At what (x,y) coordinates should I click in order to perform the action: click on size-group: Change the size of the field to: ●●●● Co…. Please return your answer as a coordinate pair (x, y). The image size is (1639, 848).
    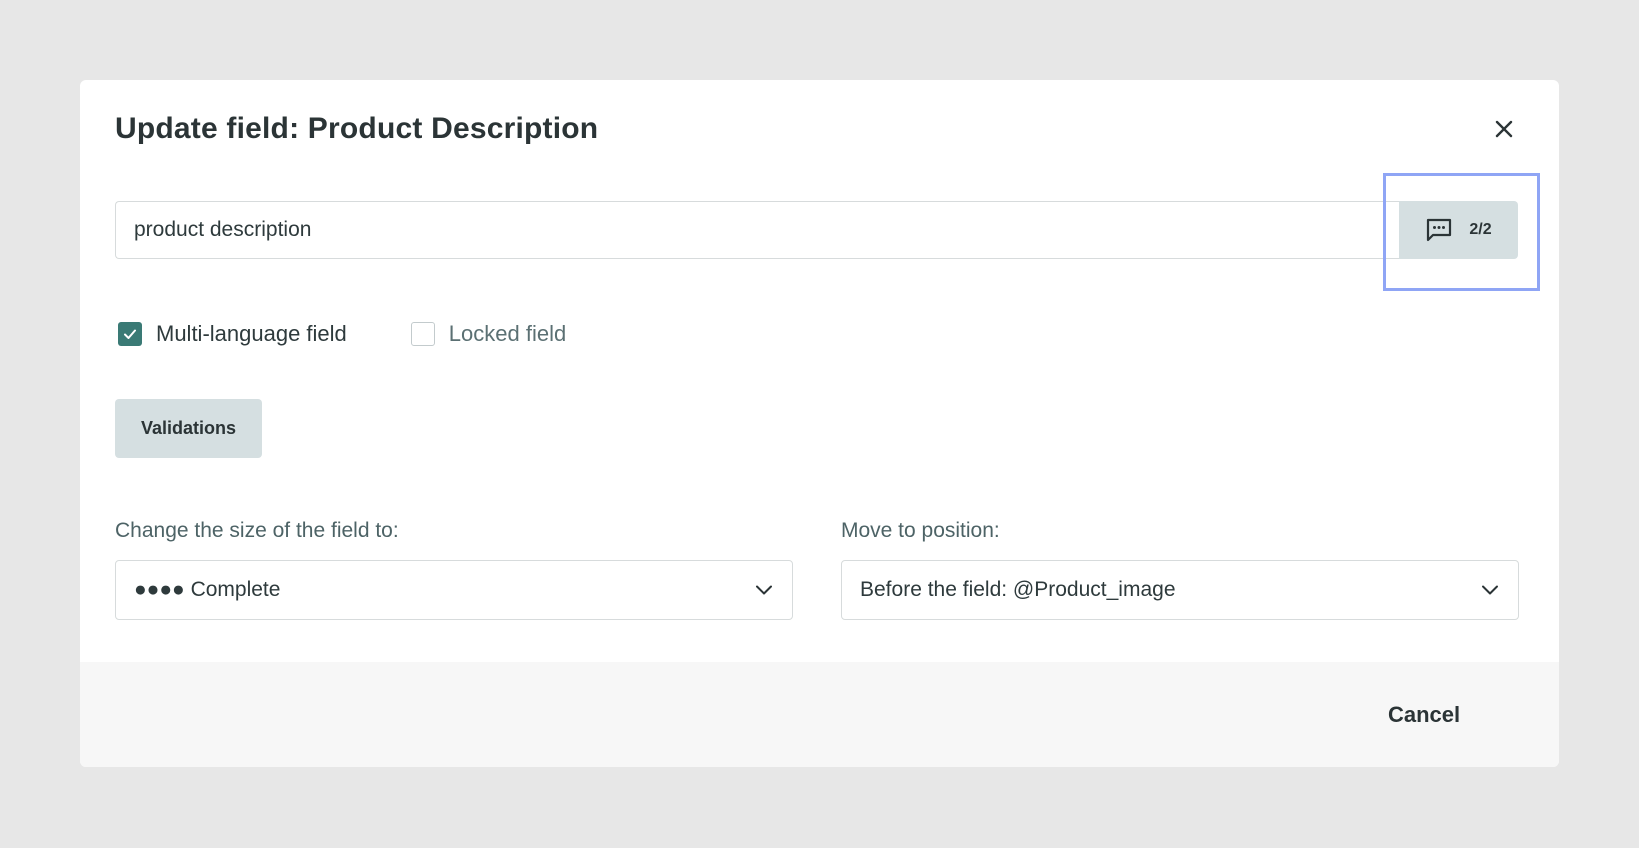
    Looking at the image, I should click on (454, 568).